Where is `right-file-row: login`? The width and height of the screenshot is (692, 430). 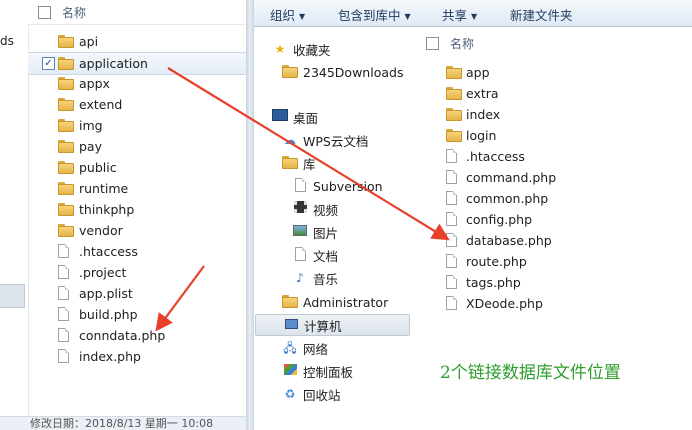
right-file-row: login is located at coordinates (560, 135).